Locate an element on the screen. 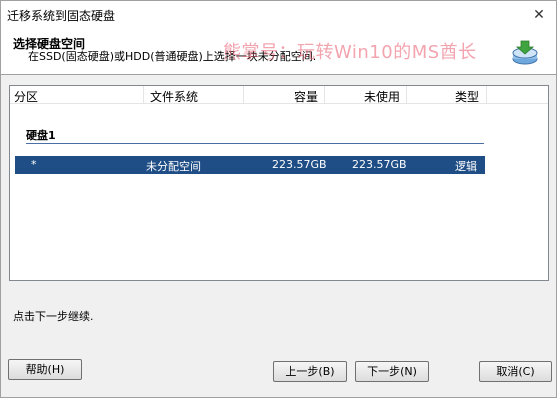 This screenshot has width=557, height=398. instruction-text: 点击下一步继续. is located at coordinates (53, 316).